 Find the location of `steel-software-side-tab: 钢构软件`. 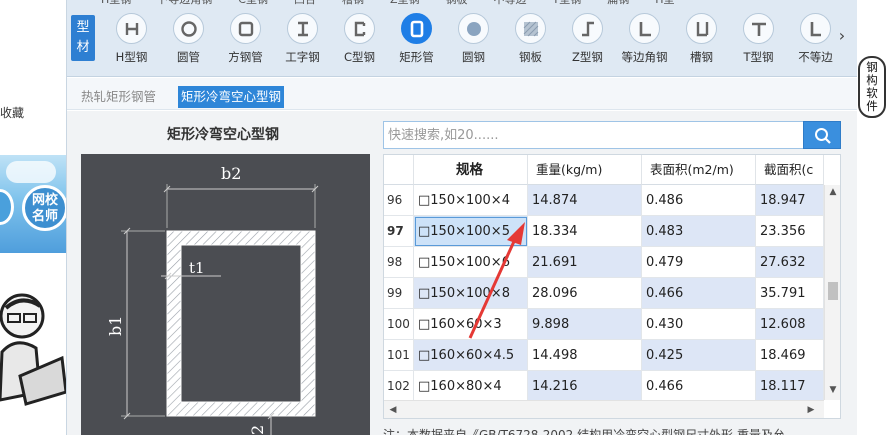

steel-software-side-tab: 钢构软件 is located at coordinates (872, 87).